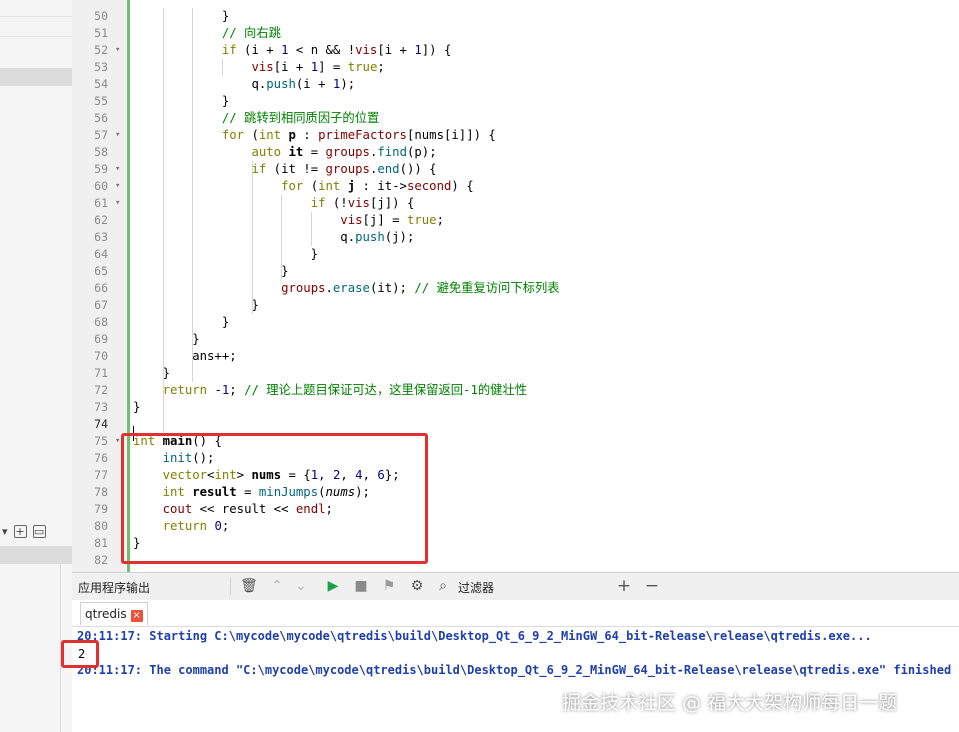  I want to click on code-line: 60 ▾ for (int j : it->second) {, so click(479, 186).